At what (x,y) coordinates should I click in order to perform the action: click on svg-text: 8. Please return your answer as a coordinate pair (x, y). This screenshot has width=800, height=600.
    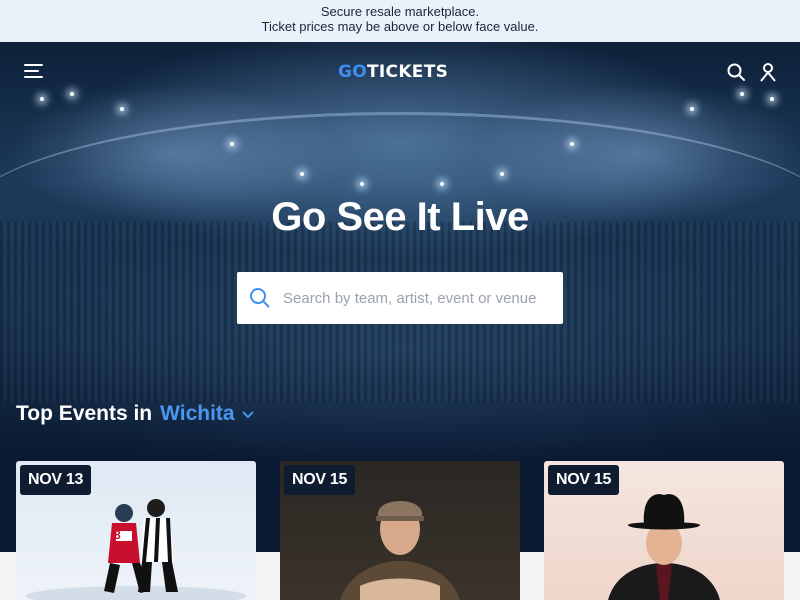
    Looking at the image, I should click on (117, 535).